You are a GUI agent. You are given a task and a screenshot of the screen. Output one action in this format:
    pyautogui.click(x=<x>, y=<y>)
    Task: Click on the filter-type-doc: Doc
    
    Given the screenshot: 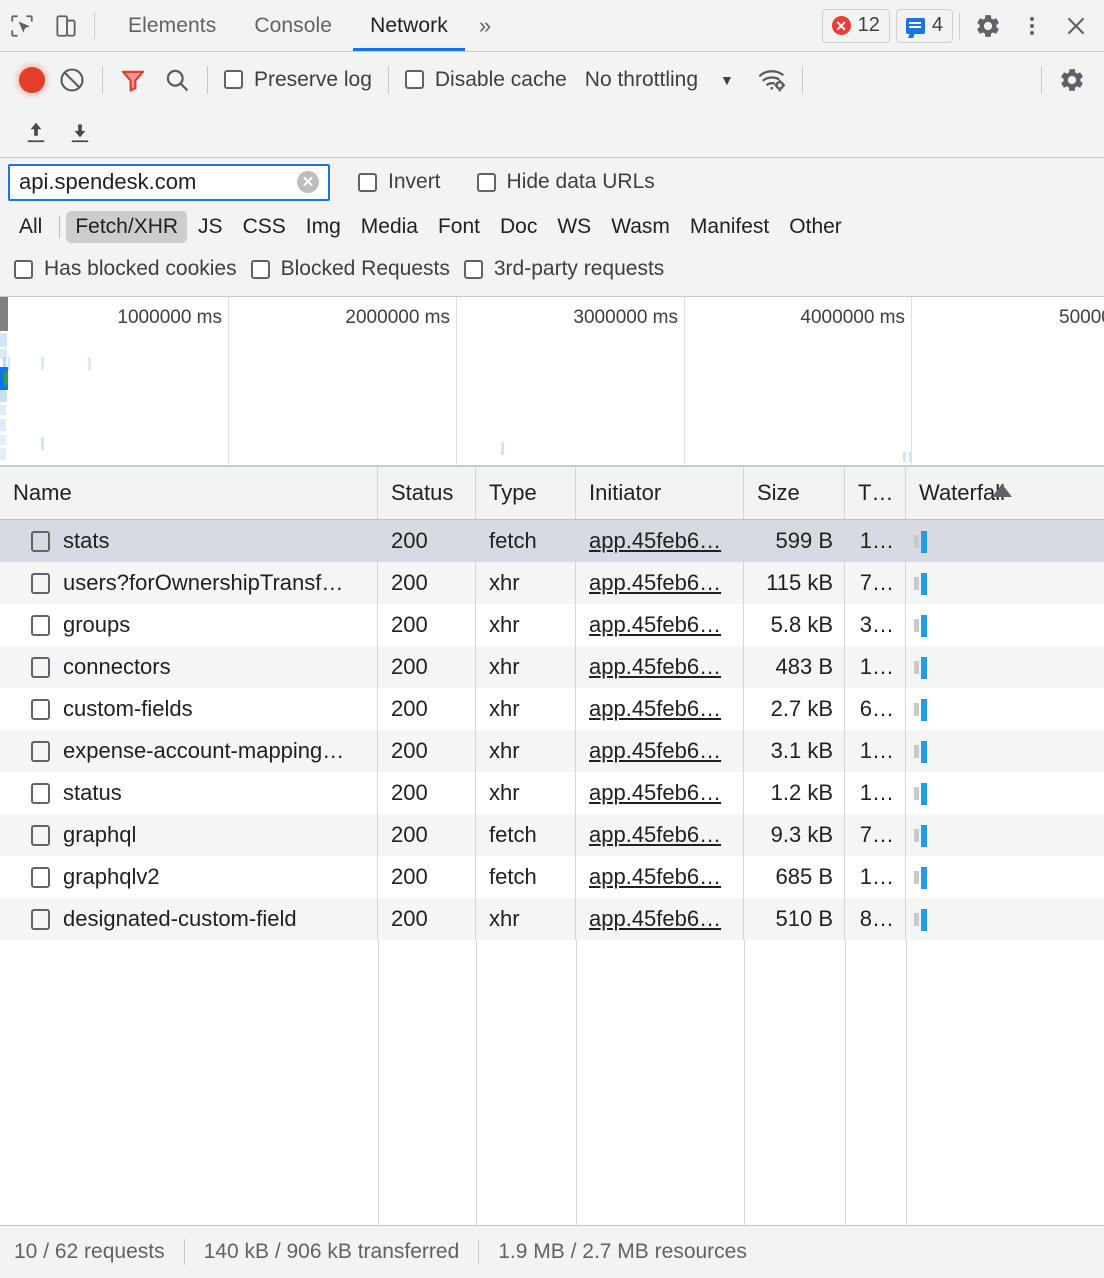 What is the action you would take?
    pyautogui.click(x=518, y=227)
    